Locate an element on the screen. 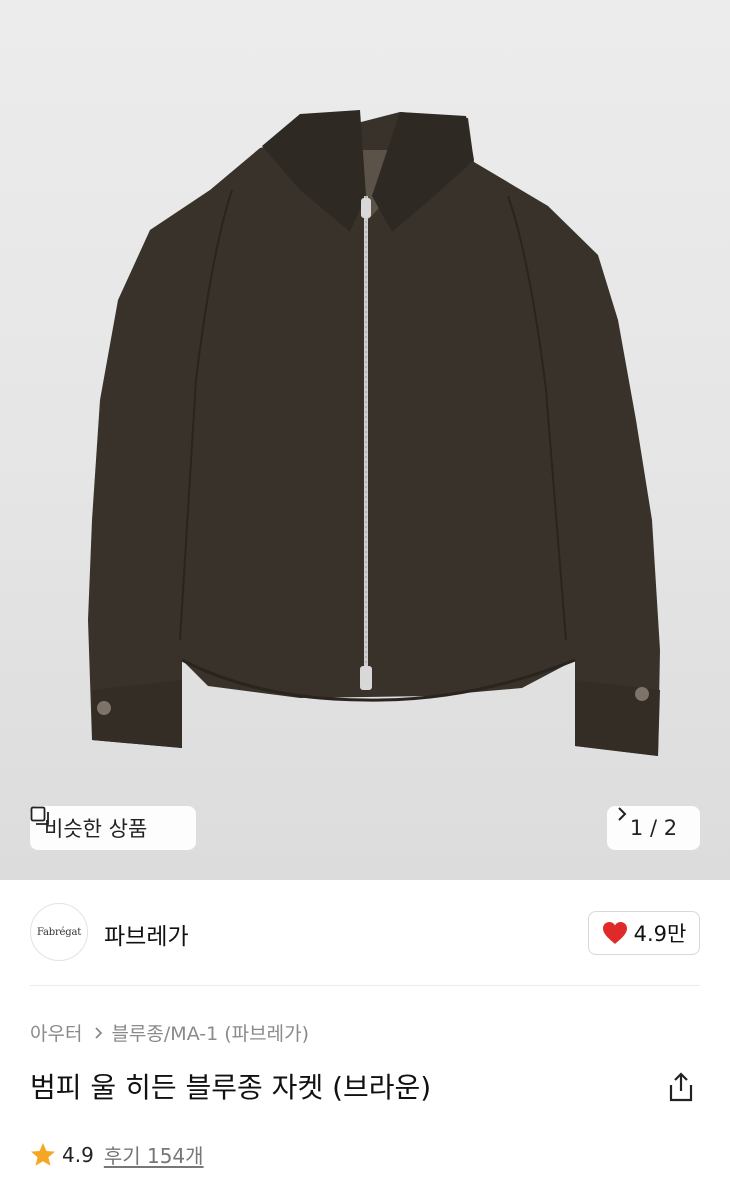  page-indicator: 1 / 2 is located at coordinates (653, 828).